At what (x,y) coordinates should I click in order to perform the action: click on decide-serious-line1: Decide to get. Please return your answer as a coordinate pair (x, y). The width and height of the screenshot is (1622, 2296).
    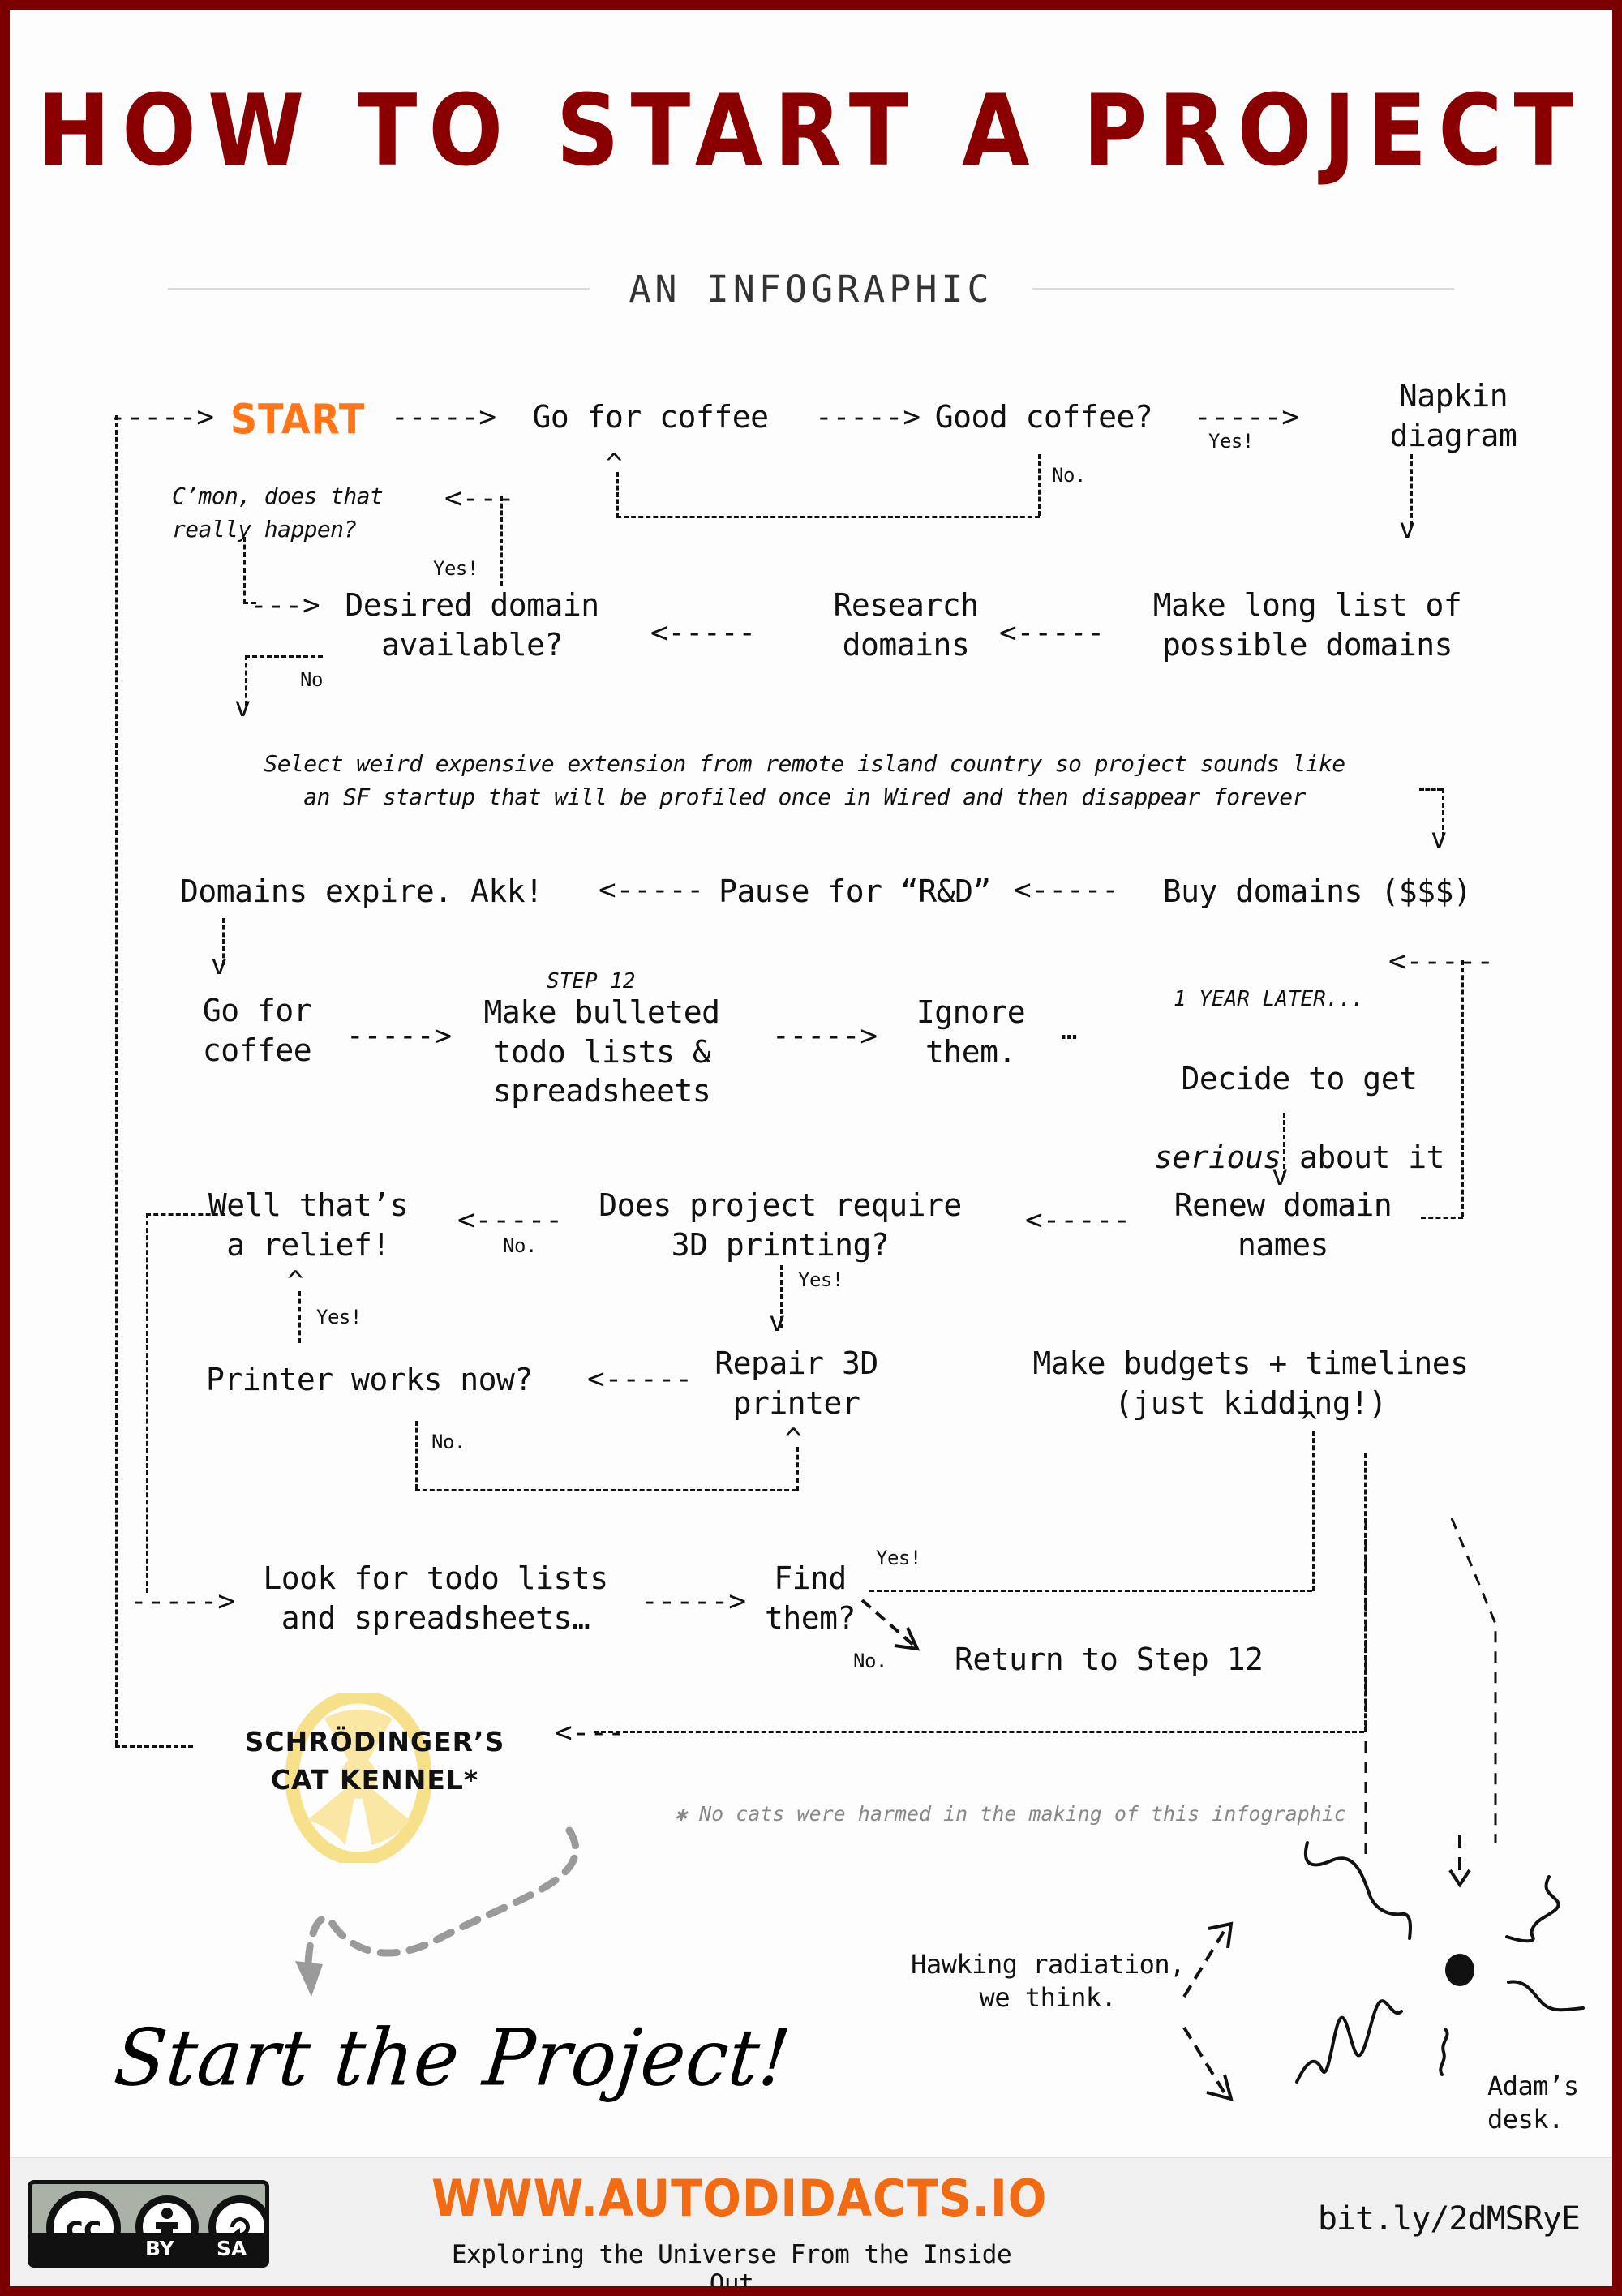
    Looking at the image, I should click on (1299, 1078).